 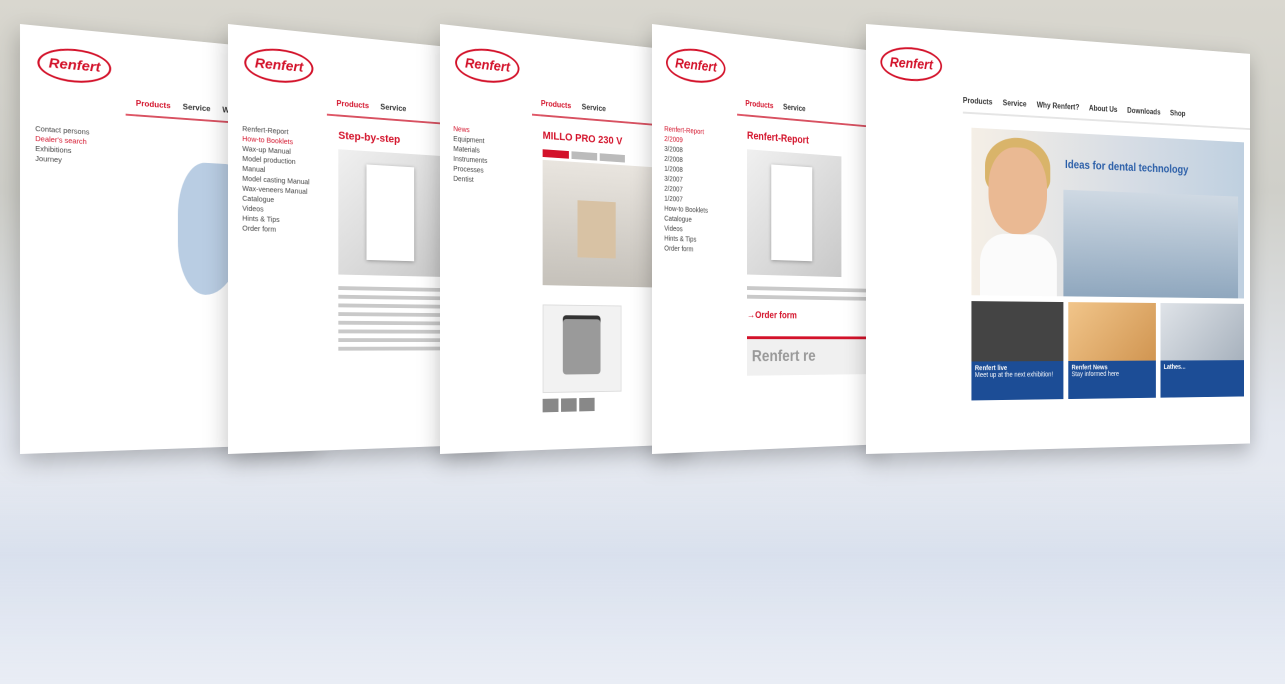 What do you see at coordinates (597, 229) in the screenshot?
I see `product-model` at bounding box center [597, 229].